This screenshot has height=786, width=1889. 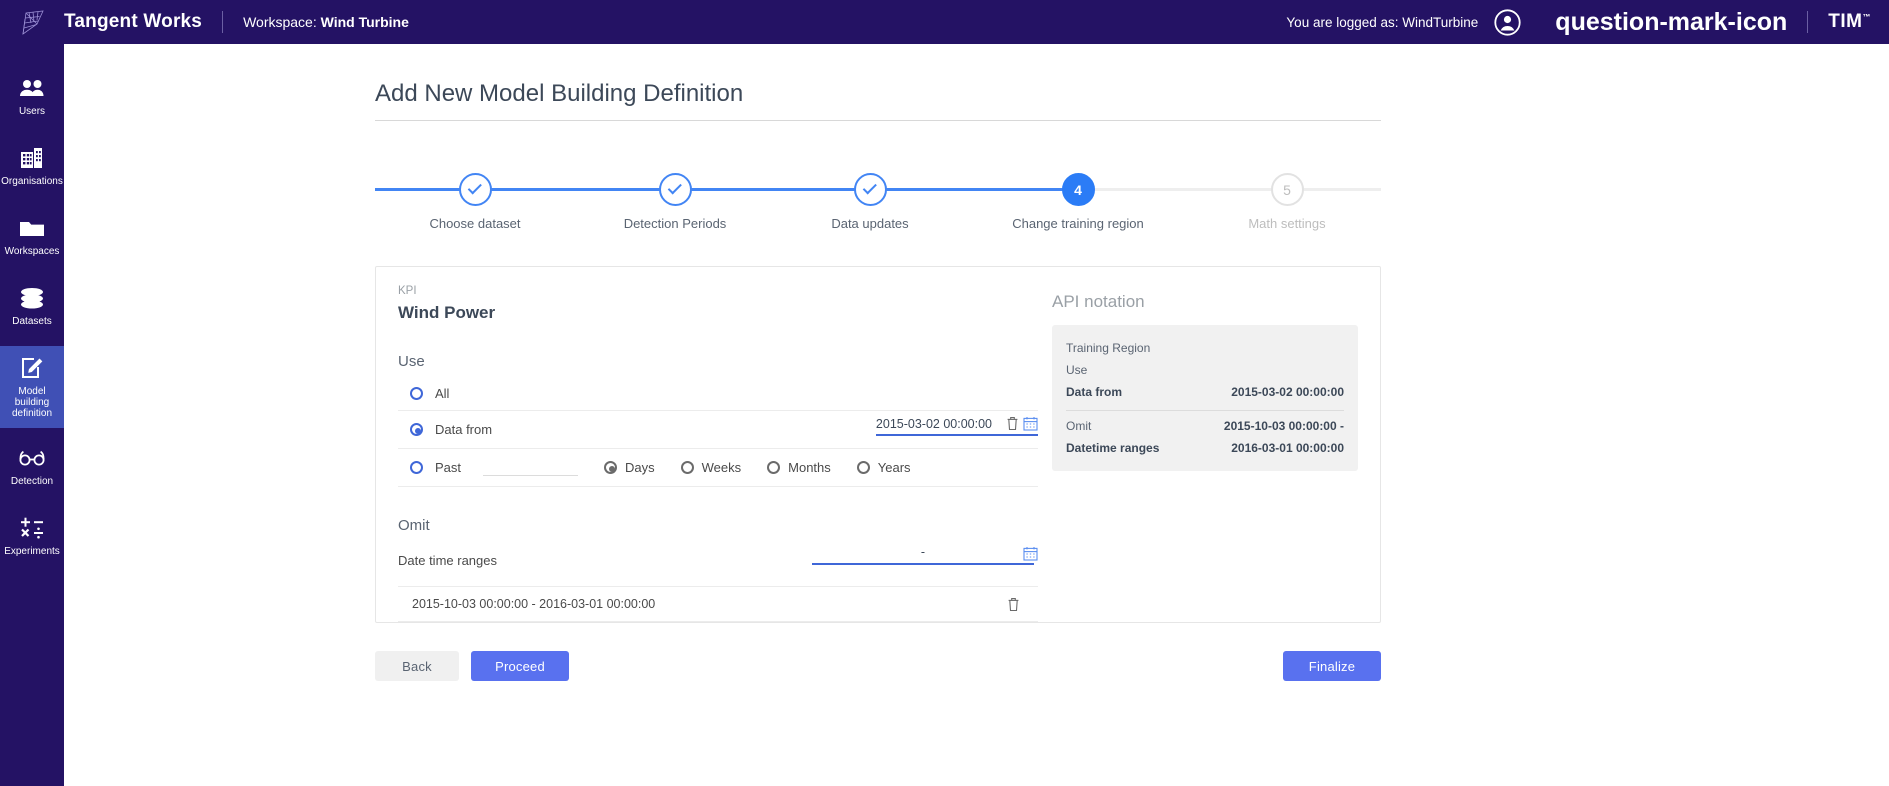 I want to click on step-label: Math settings, so click(x=1287, y=223).